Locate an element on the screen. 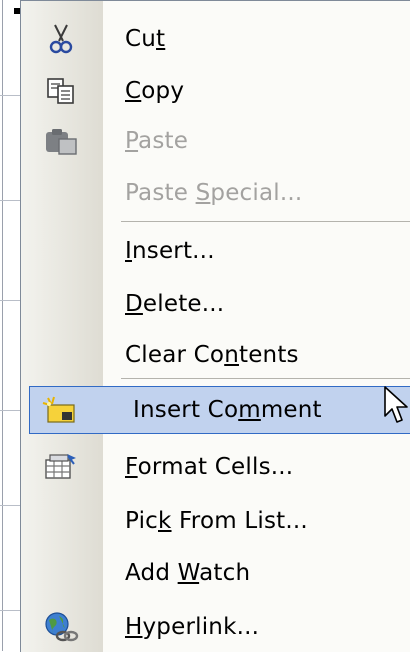 The width and height of the screenshot is (410, 652). insert-comment-icon is located at coordinates (60, 411).